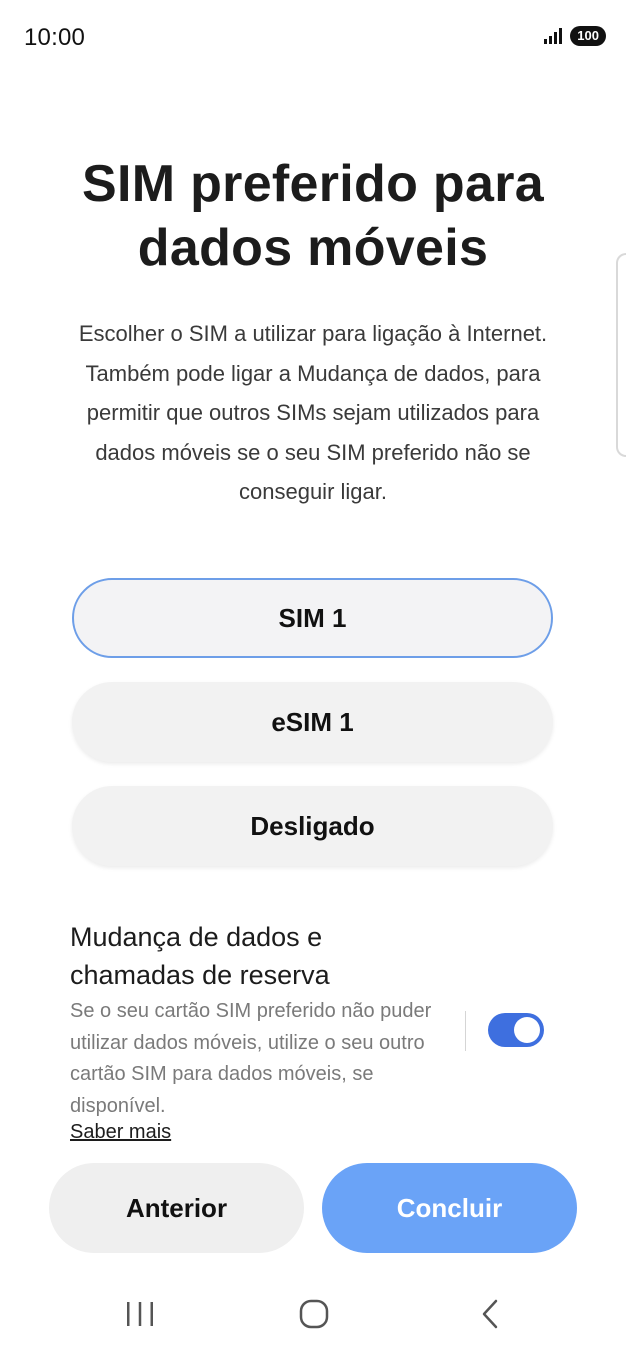 This screenshot has height=1358, width=626. I want to click on back-icon, so click(490, 1314).